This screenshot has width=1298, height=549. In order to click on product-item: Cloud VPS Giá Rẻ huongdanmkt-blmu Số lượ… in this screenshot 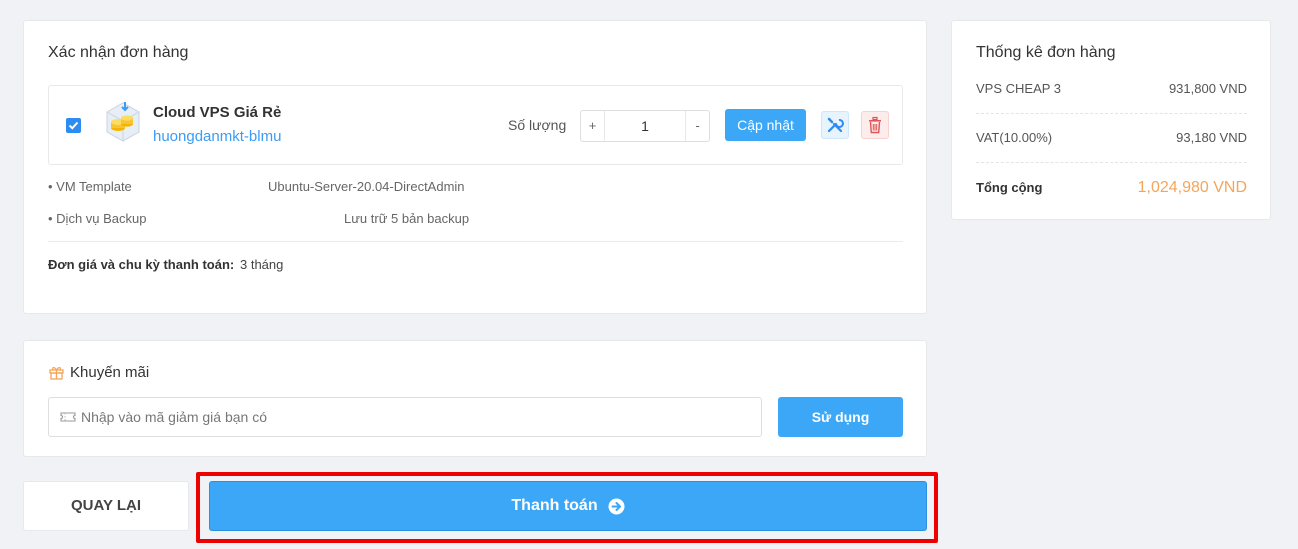, I will do `click(475, 125)`.